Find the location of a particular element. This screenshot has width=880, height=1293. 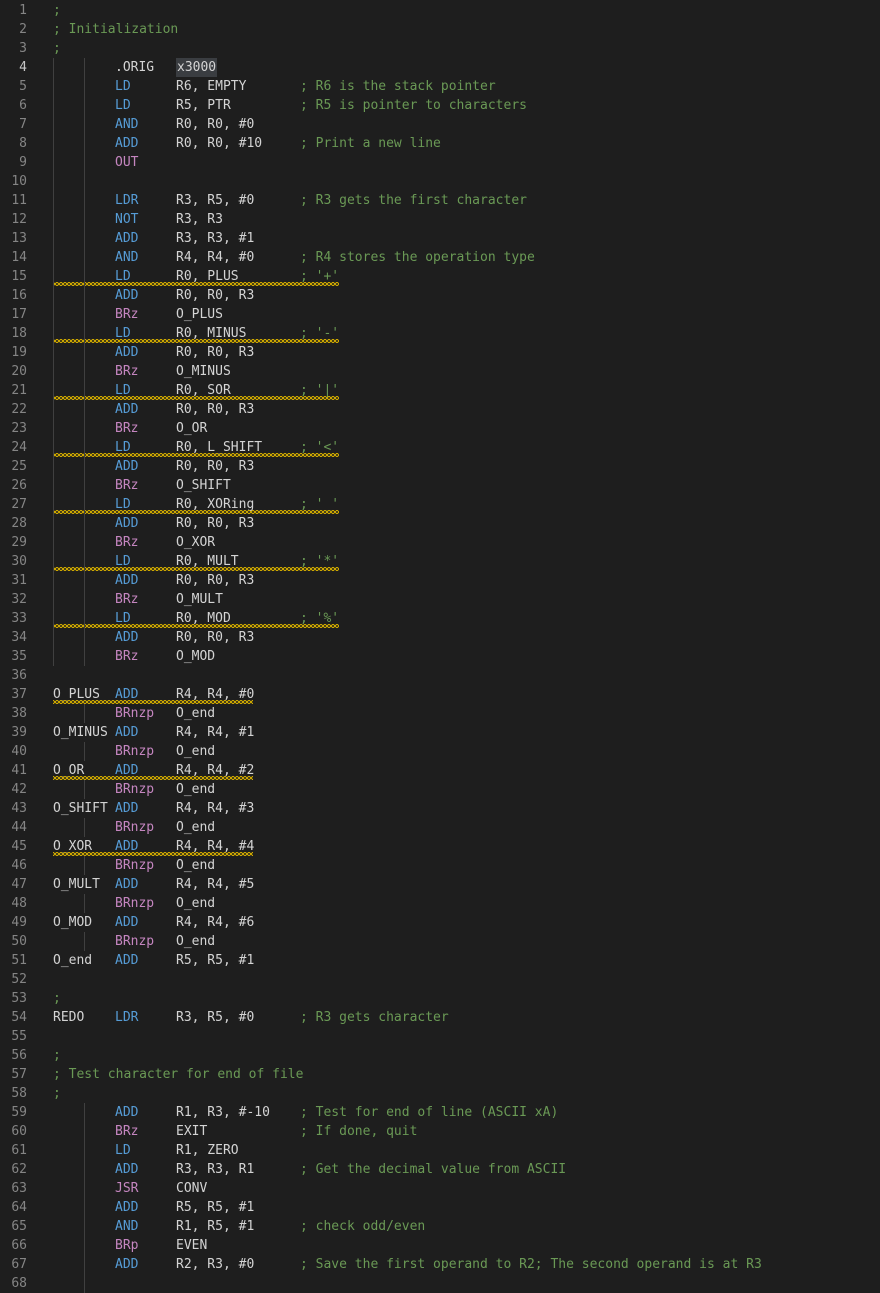

code-line: 5LDR6, EMPTY; R6 is the stack pointer is located at coordinates (440, 86).